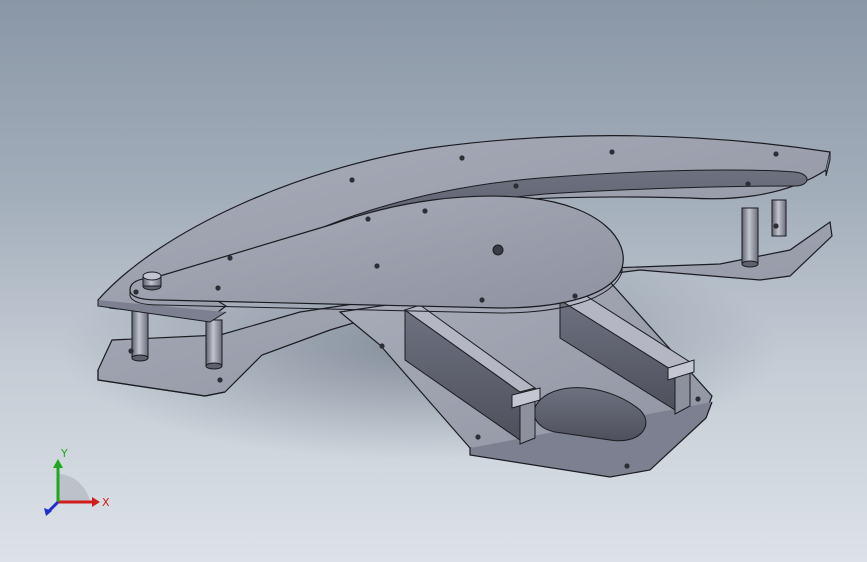 Image resolution: width=867 pixels, height=562 pixels. I want to click on x-axis-label: X, so click(106, 502).